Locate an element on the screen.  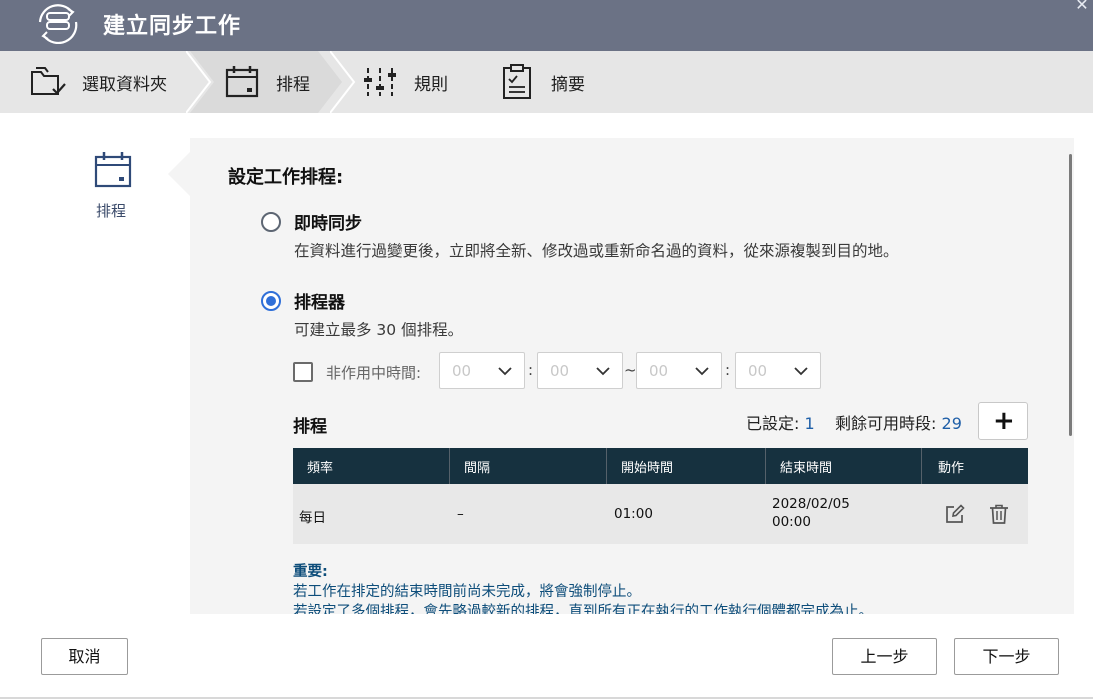
column-header: 動作 is located at coordinates (951, 468).